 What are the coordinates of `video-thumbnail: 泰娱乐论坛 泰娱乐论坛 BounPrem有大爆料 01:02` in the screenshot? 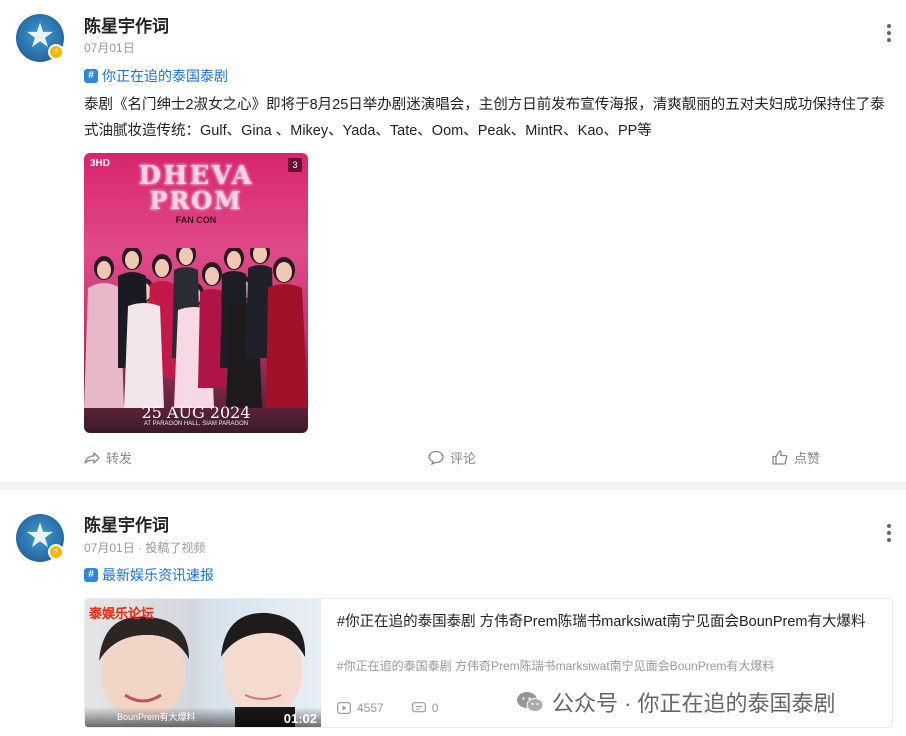 It's located at (203, 663).